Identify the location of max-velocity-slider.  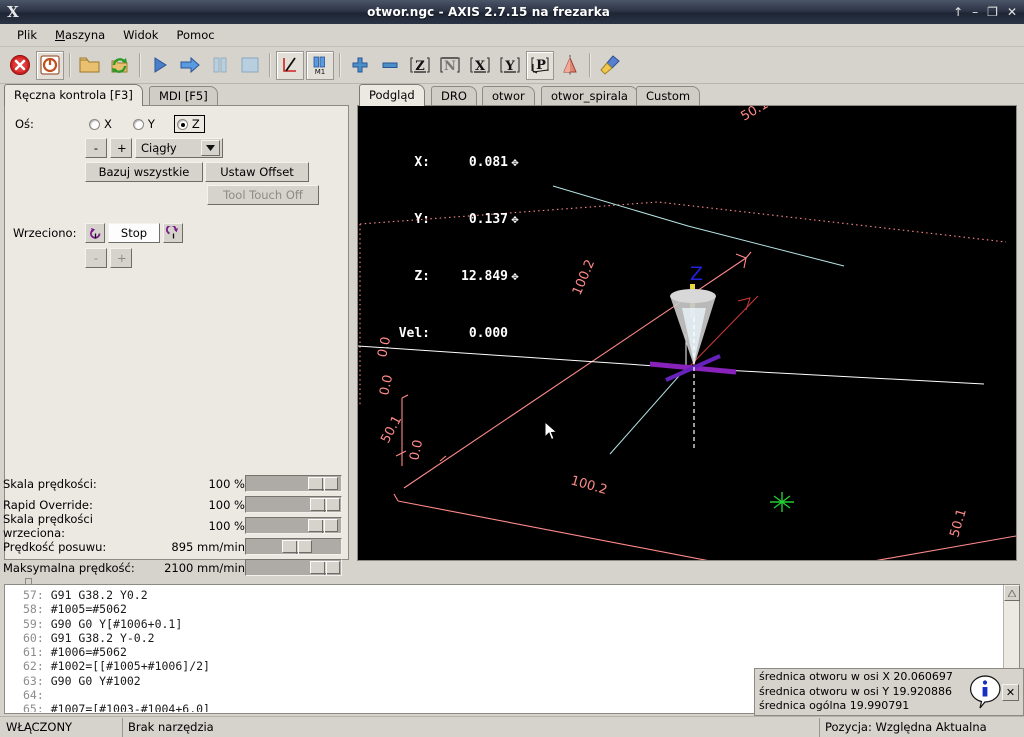
(293, 567).